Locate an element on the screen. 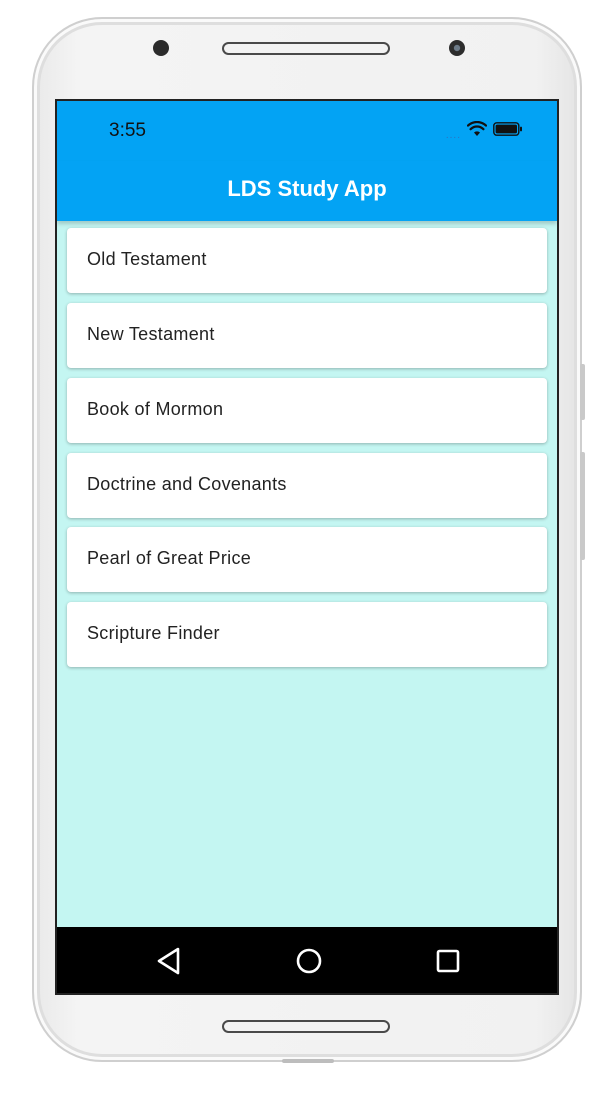 The width and height of the screenshot is (616, 1108). battery-icon is located at coordinates (508, 131).